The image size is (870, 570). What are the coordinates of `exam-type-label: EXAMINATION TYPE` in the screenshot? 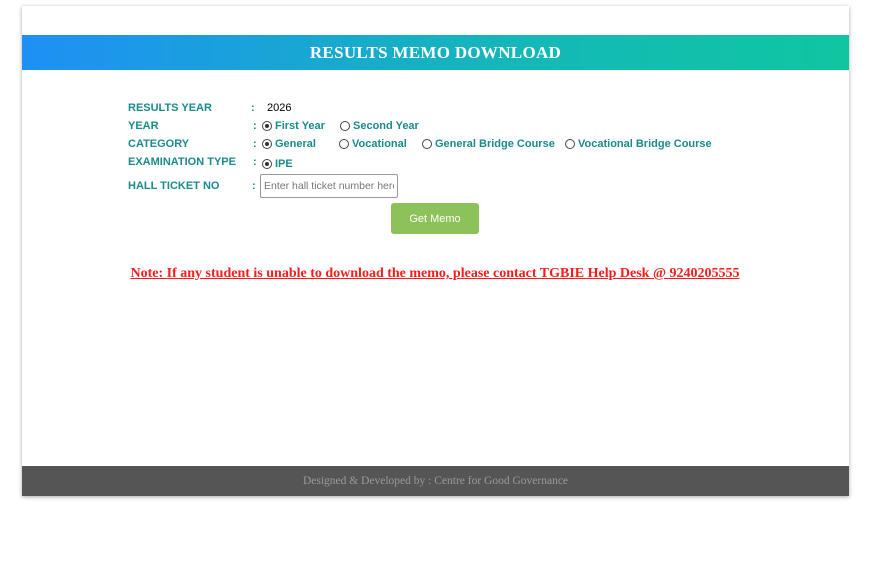 It's located at (182, 162).